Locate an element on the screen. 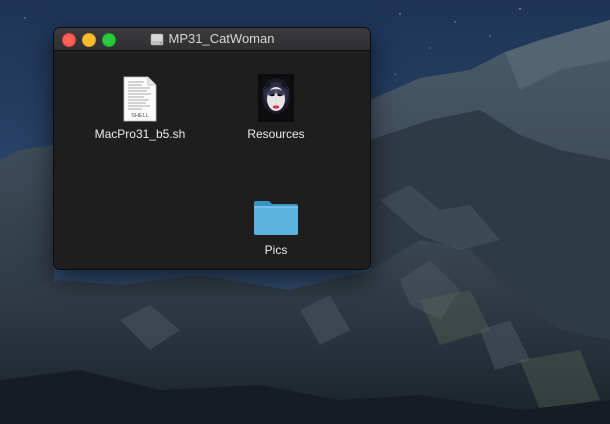  file-item-shell-script: SHELL MacPro31_b5.sh is located at coordinates (140, 108).